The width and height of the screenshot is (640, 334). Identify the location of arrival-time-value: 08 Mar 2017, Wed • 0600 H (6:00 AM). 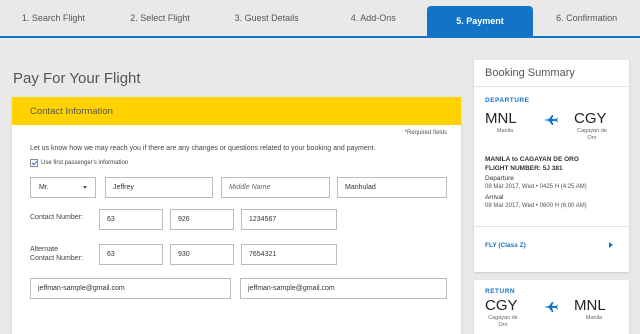
(536, 206).